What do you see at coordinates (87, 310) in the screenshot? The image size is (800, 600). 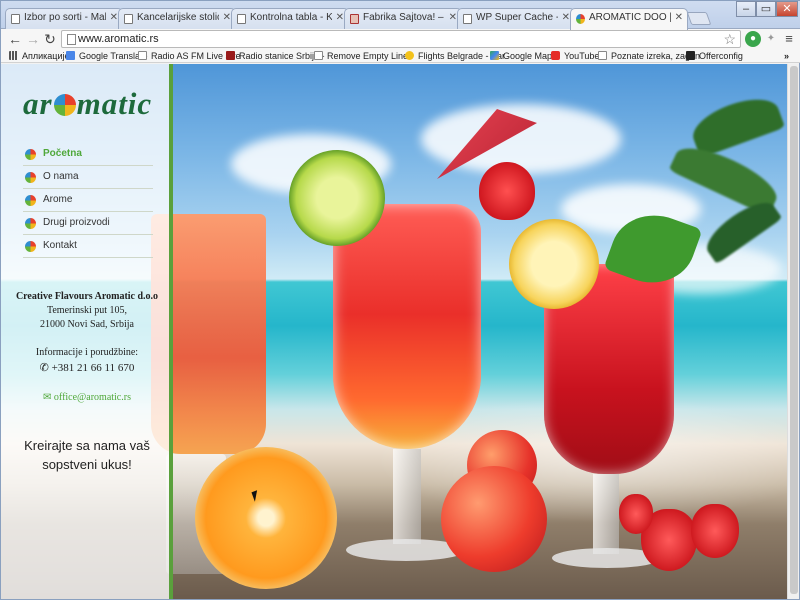 I see `address-line-1: Temerinski put 105,` at bounding box center [87, 310].